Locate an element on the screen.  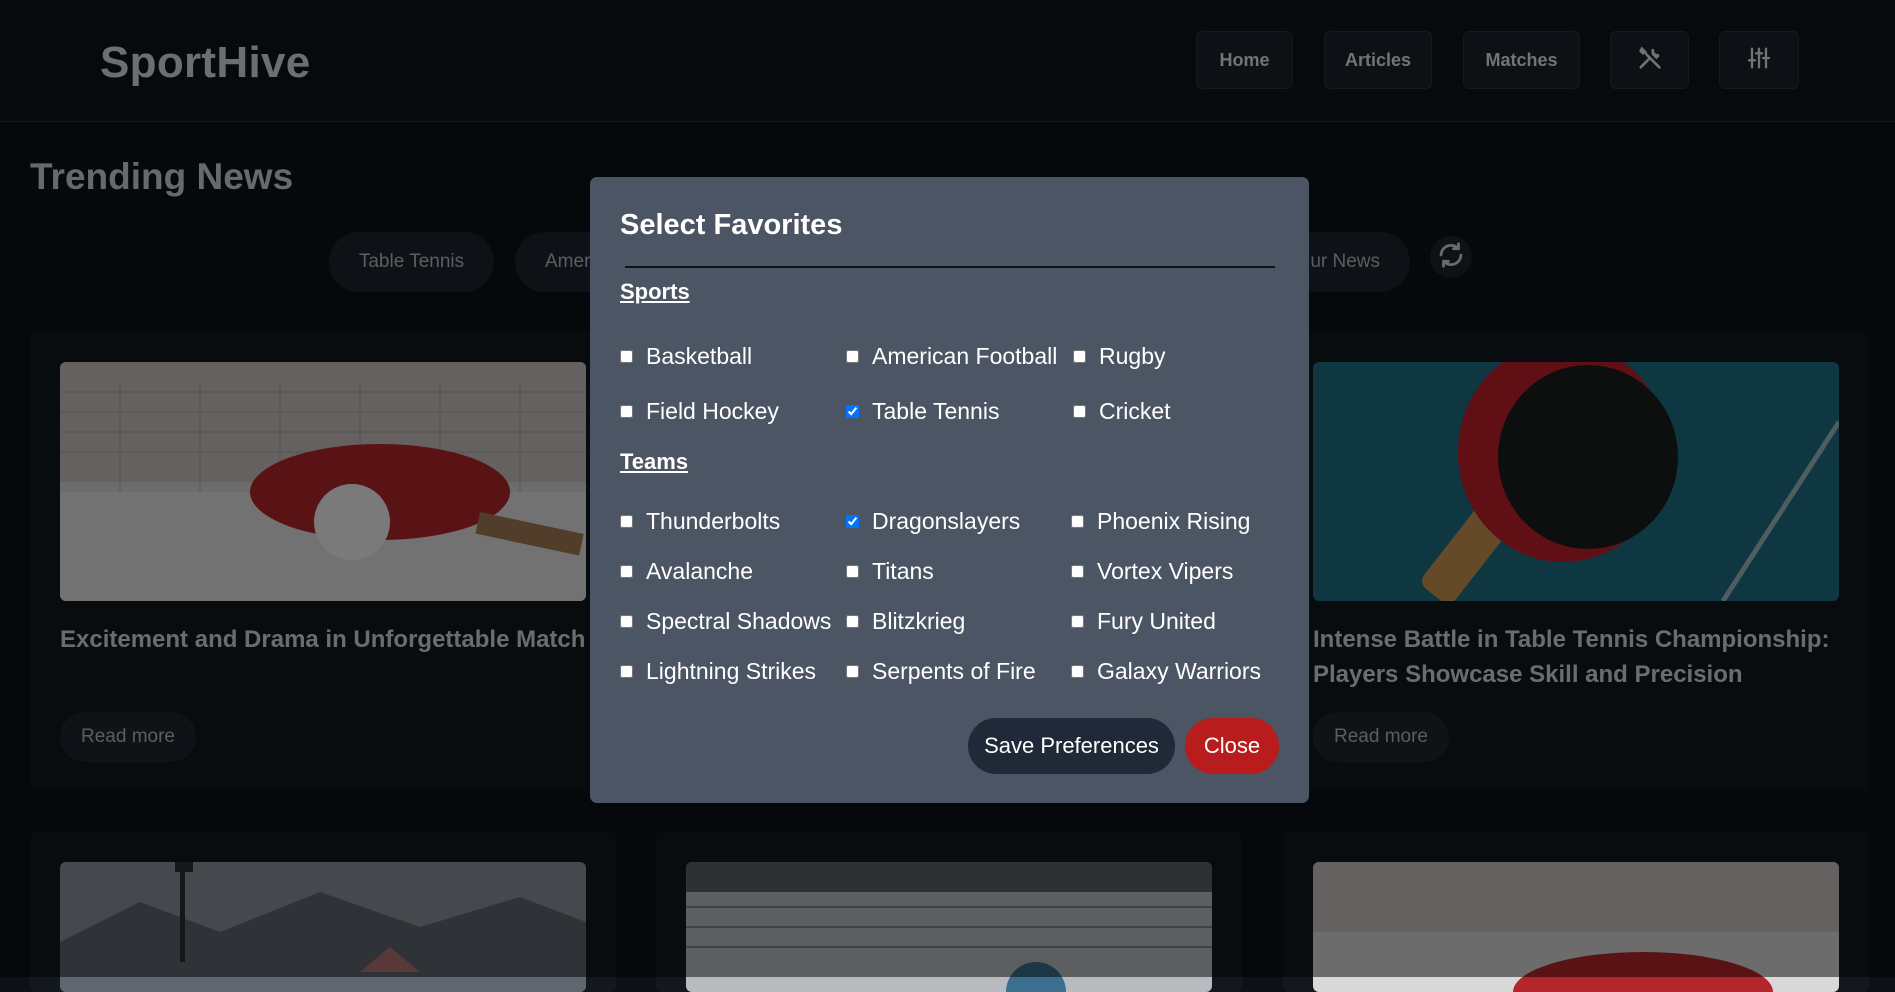
option-label: Galaxy Warriors is located at coordinates (1179, 671).